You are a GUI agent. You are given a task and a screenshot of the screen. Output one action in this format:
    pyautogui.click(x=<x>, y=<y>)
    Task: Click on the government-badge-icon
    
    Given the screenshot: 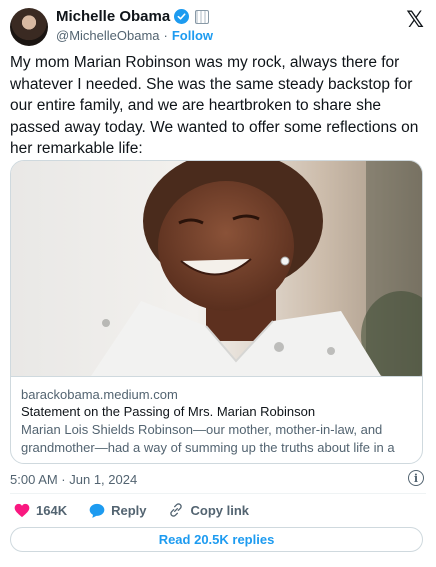 What is the action you would take?
    pyautogui.click(x=202, y=16)
    